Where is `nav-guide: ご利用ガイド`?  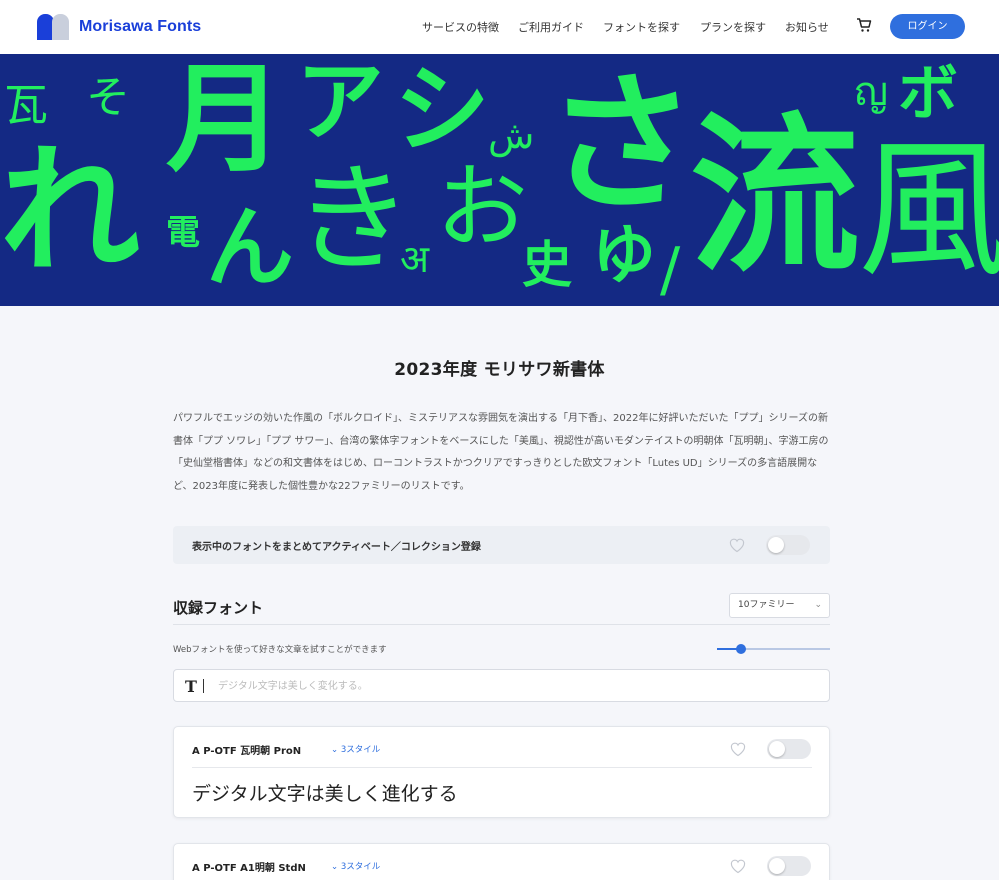
nav-guide: ご利用ガイド is located at coordinates (551, 27).